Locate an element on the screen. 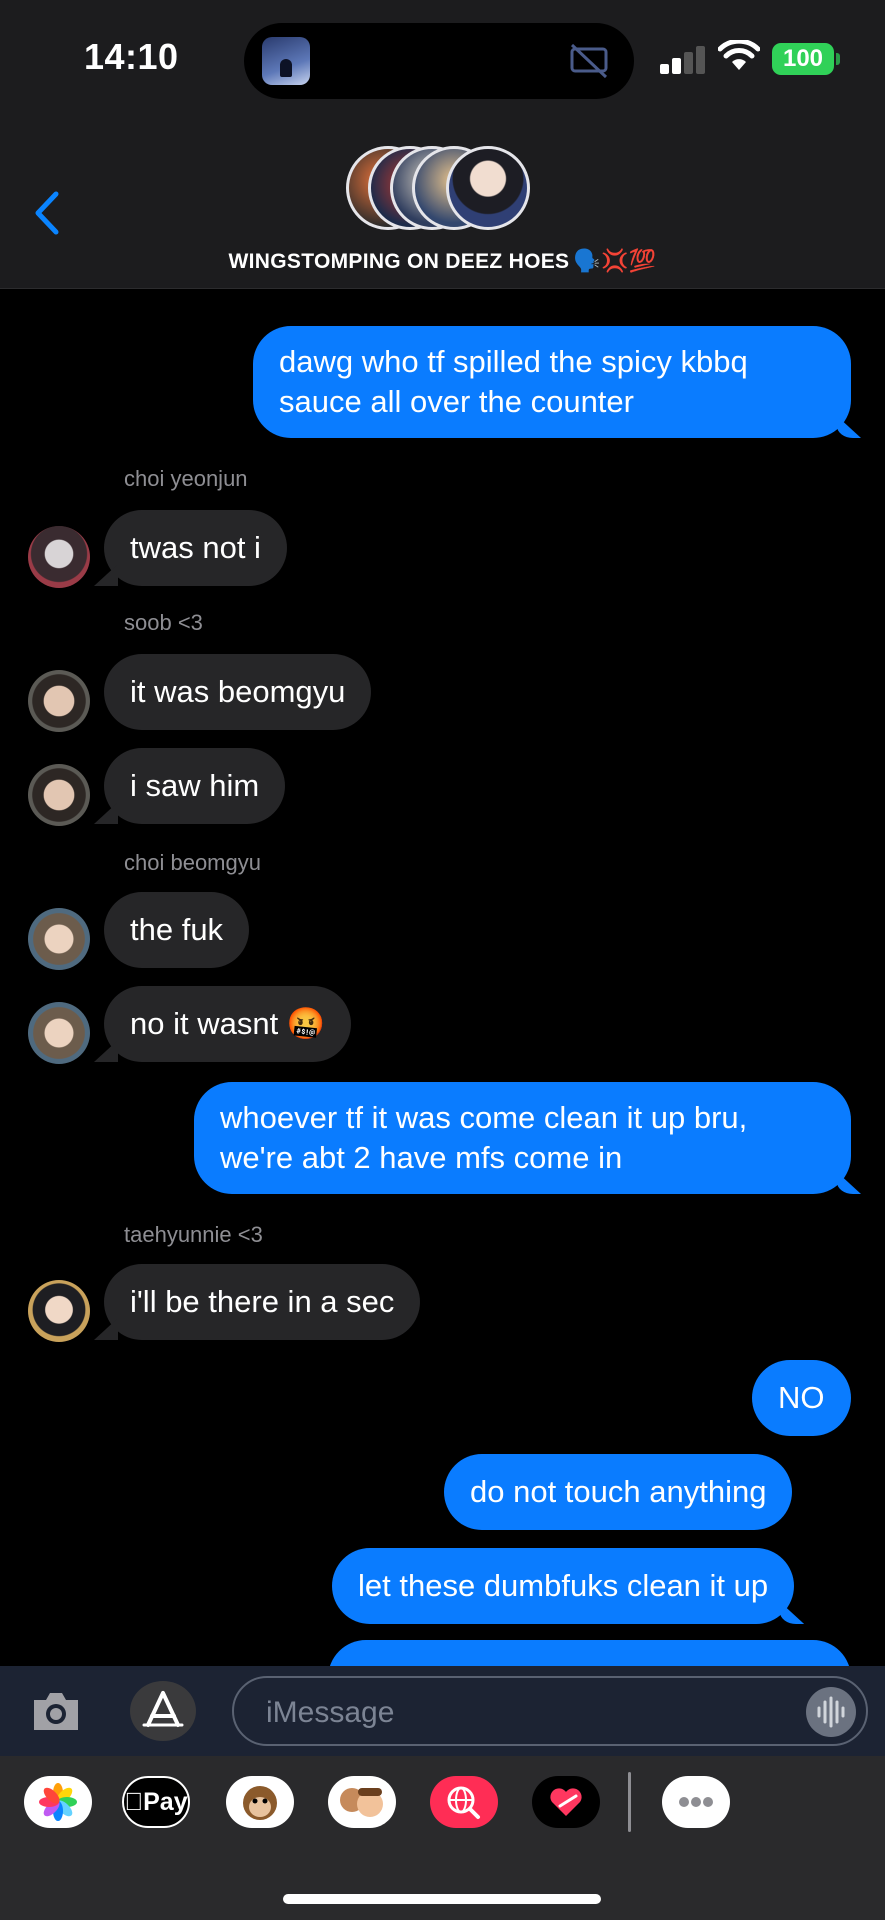 Image resolution: width=885 pixels, height=1920 pixels. drawer-divider is located at coordinates (629, 1802).